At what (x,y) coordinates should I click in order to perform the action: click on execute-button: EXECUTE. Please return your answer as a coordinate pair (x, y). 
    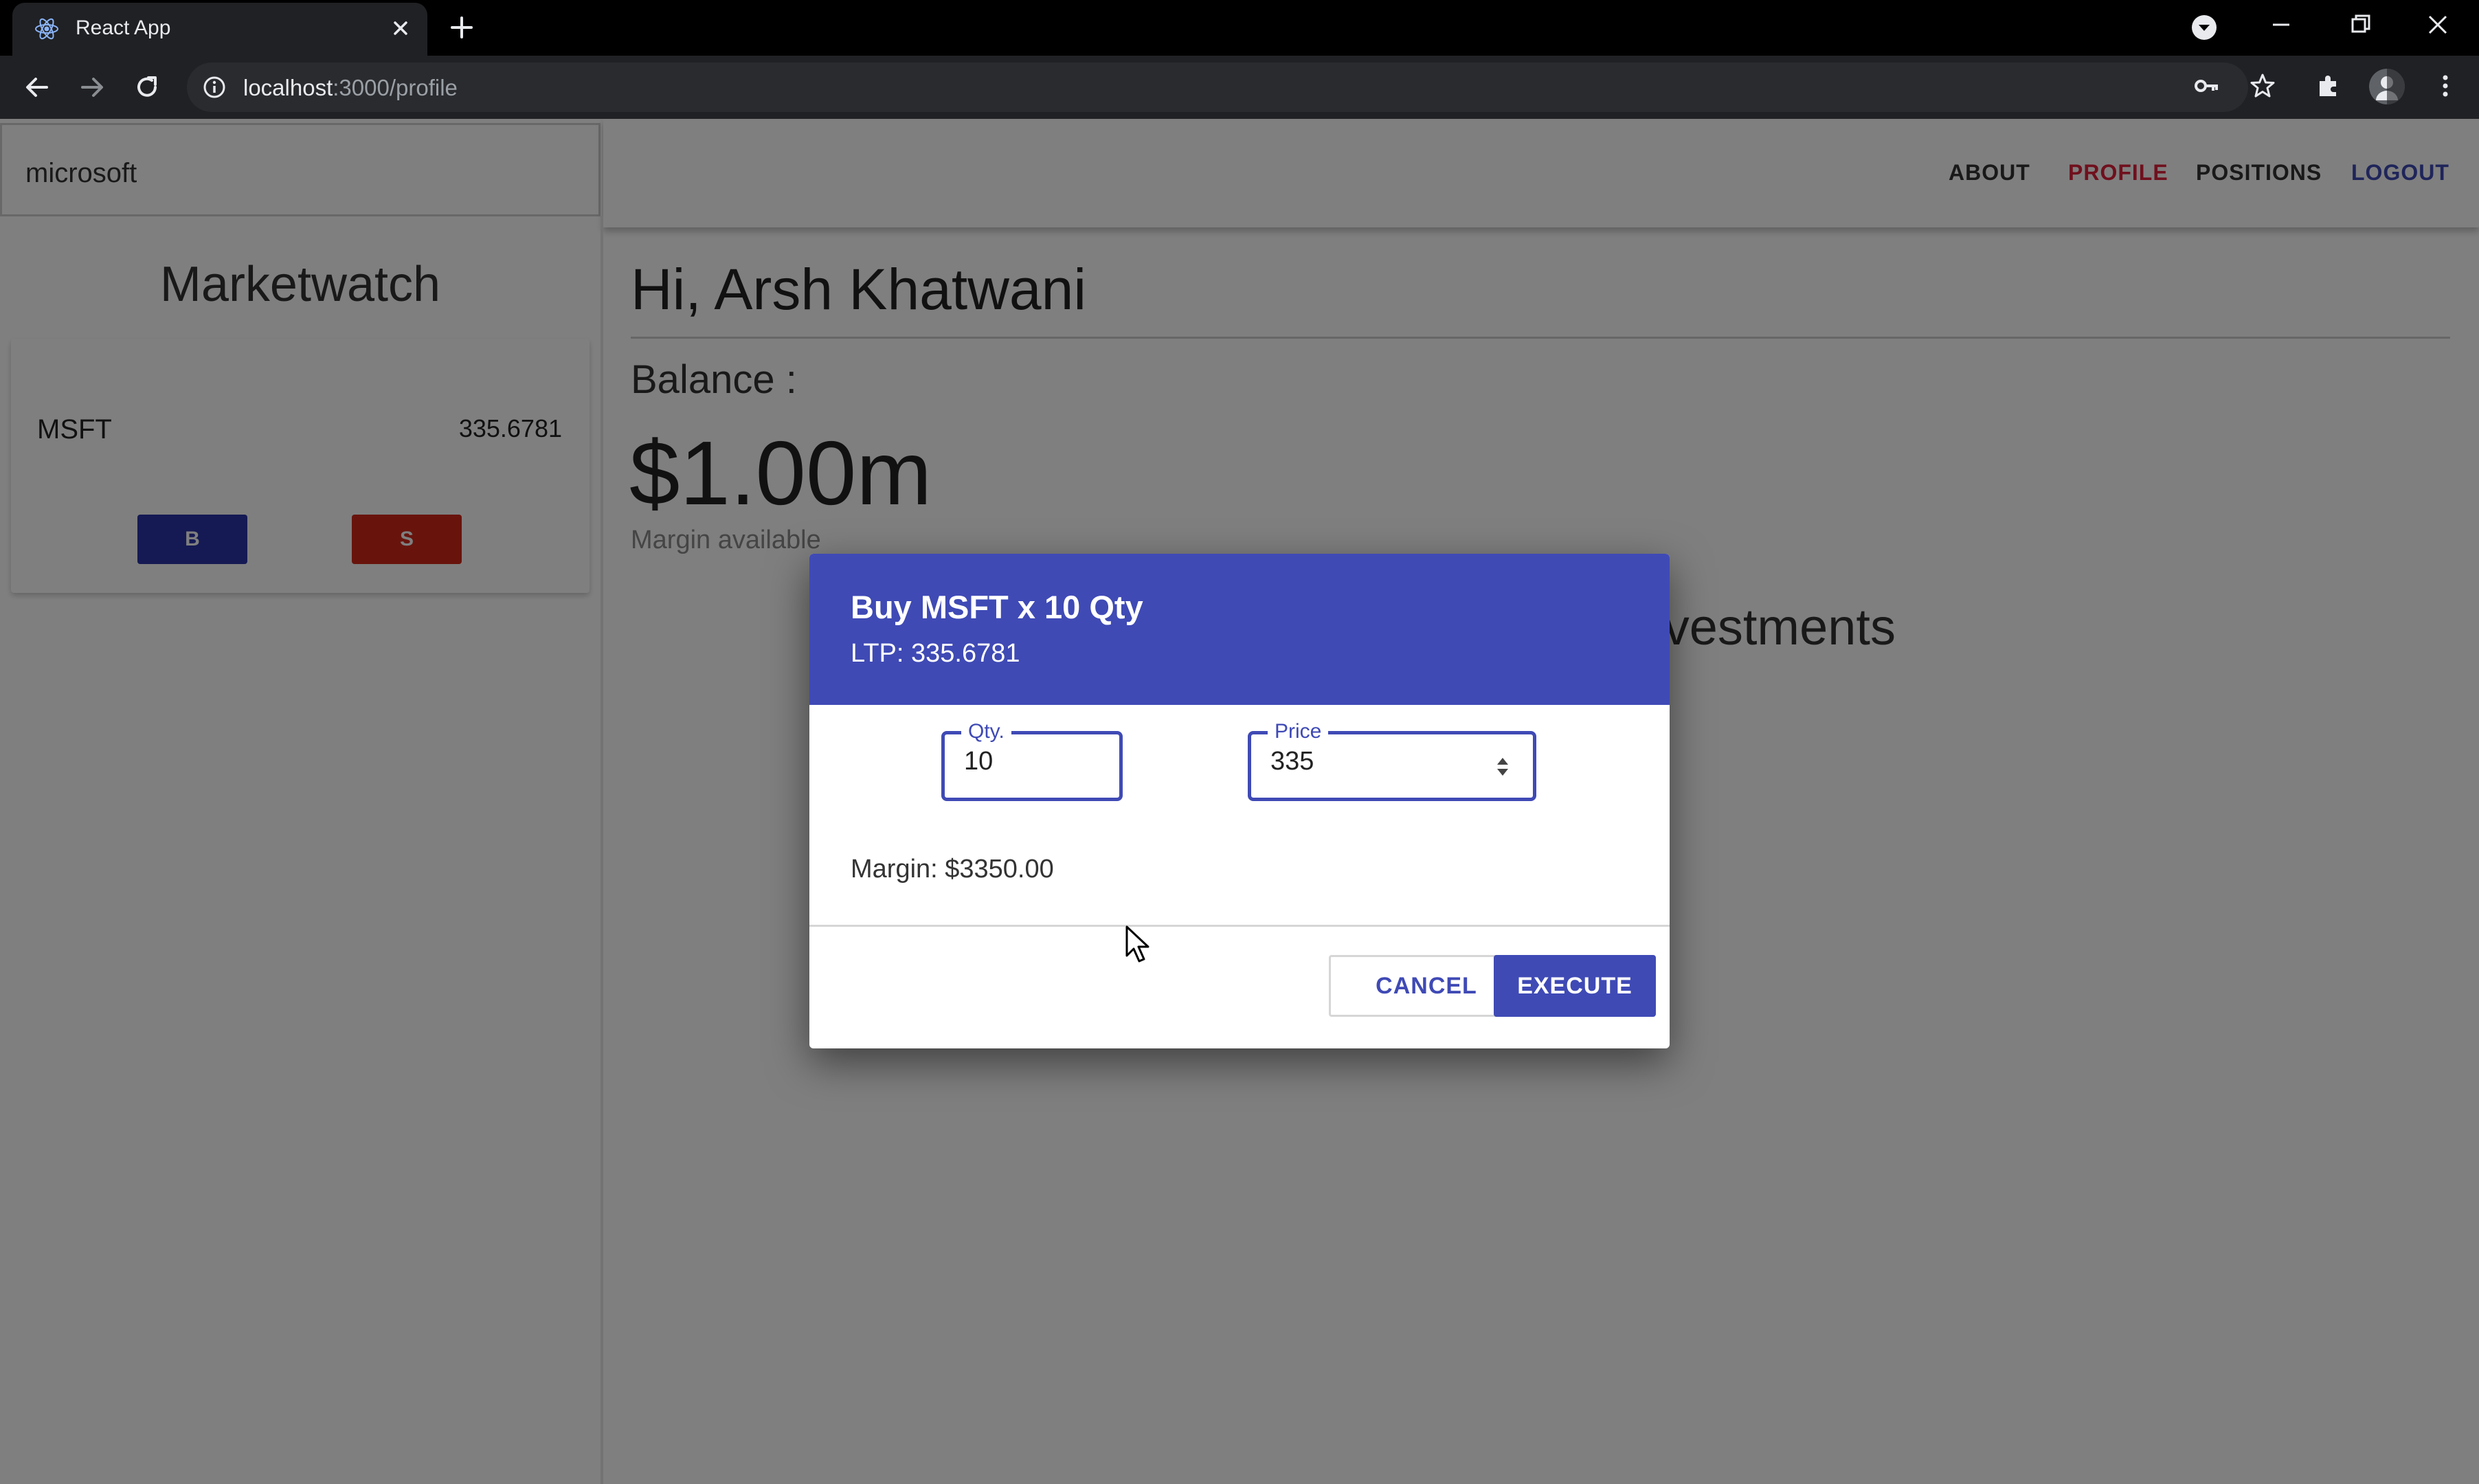
    Looking at the image, I should click on (1575, 986).